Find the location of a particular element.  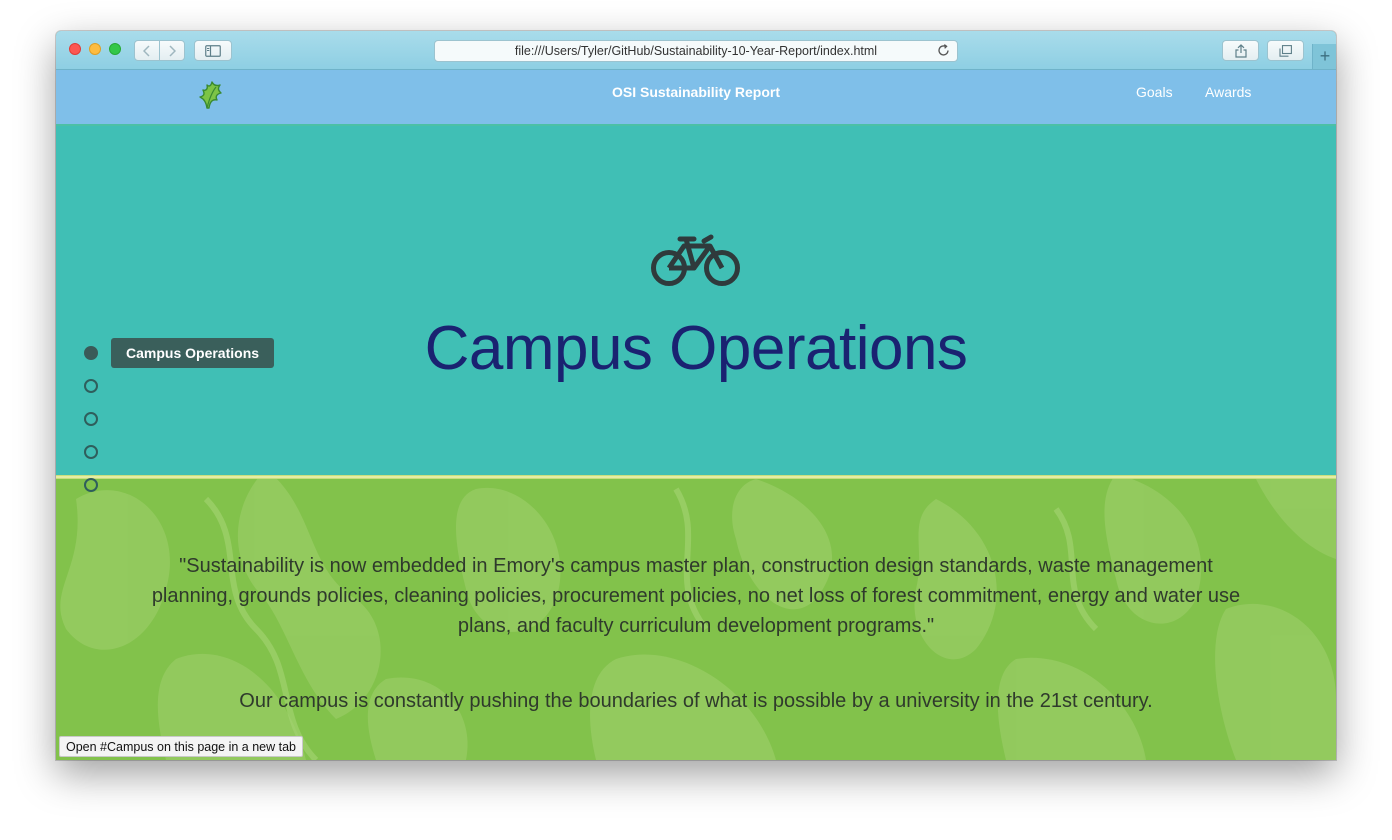

link-status-bar: Open #Campus on this page in a new tab is located at coordinates (181, 746).